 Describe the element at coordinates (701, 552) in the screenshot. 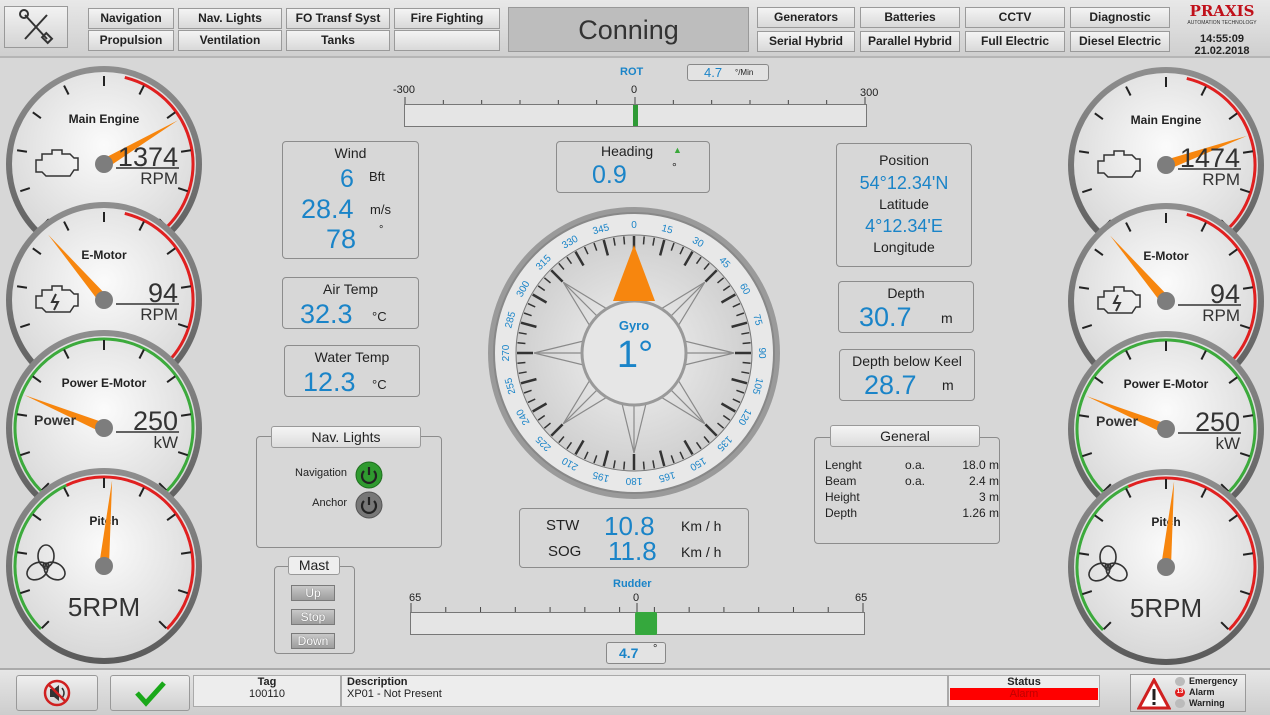

I see `sog-unit: Km / h` at that location.